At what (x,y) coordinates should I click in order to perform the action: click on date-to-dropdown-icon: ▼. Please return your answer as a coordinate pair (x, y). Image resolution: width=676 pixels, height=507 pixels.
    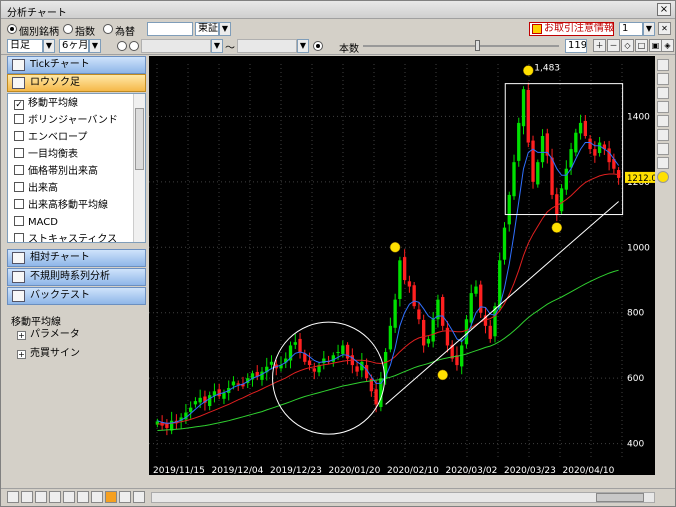
    Looking at the image, I should click on (303, 46).